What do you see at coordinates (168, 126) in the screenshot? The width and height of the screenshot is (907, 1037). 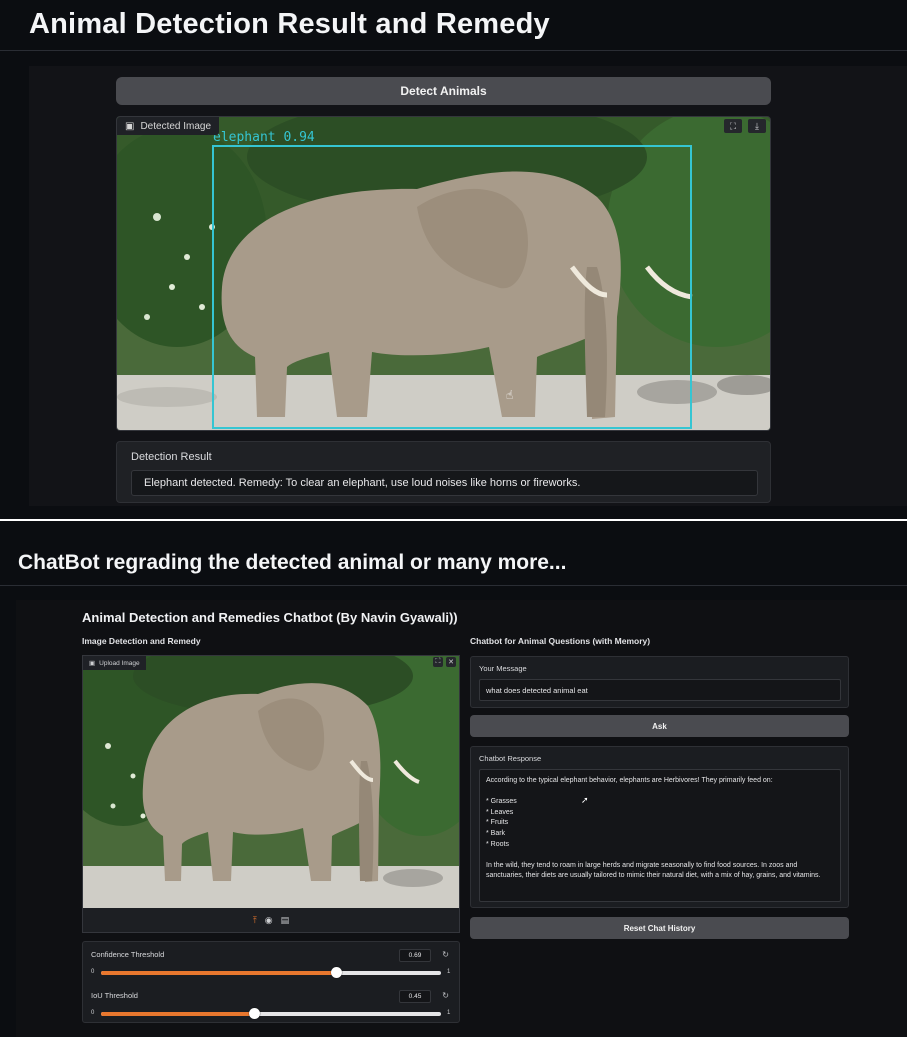 I see `detected-image-label: ▣ Detected Image` at bounding box center [168, 126].